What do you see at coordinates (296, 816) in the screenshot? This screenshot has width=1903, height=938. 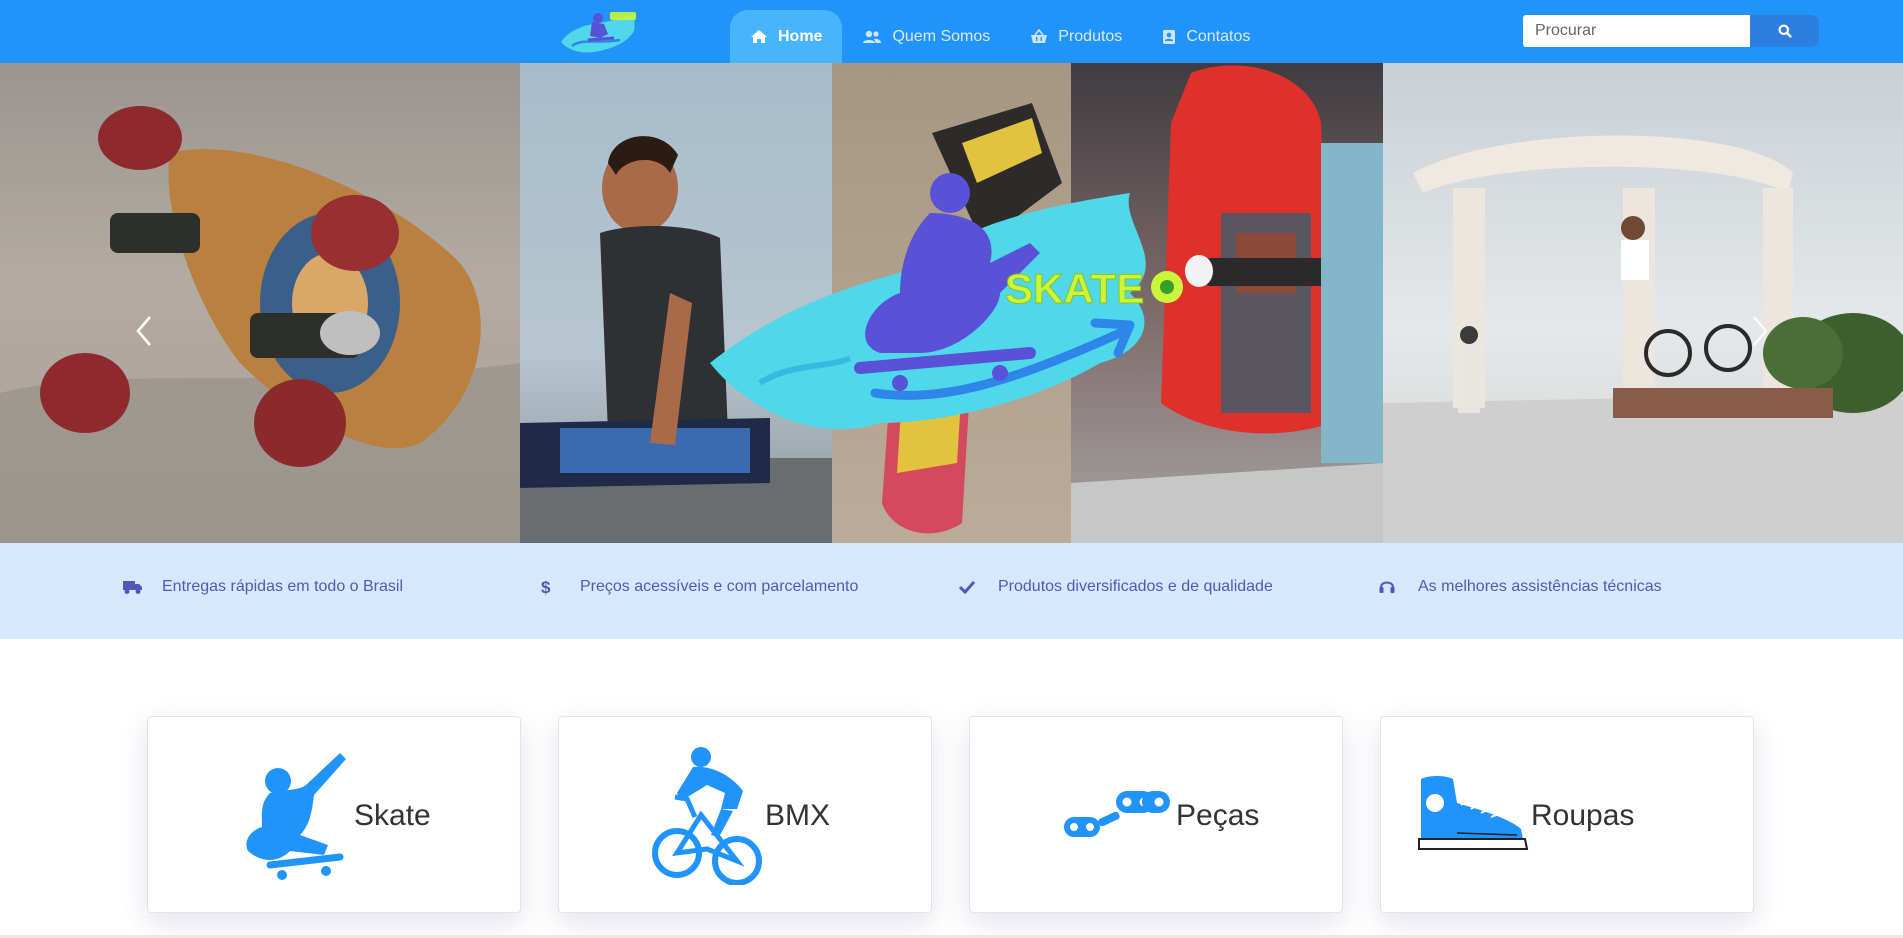 I see `skater-icon` at bounding box center [296, 816].